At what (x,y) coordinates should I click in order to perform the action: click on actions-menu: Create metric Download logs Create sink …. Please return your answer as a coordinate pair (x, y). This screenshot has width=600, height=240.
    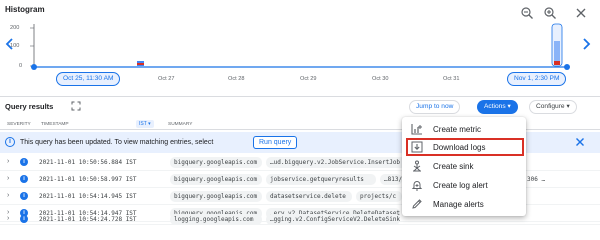
    Looking at the image, I should click on (464, 166).